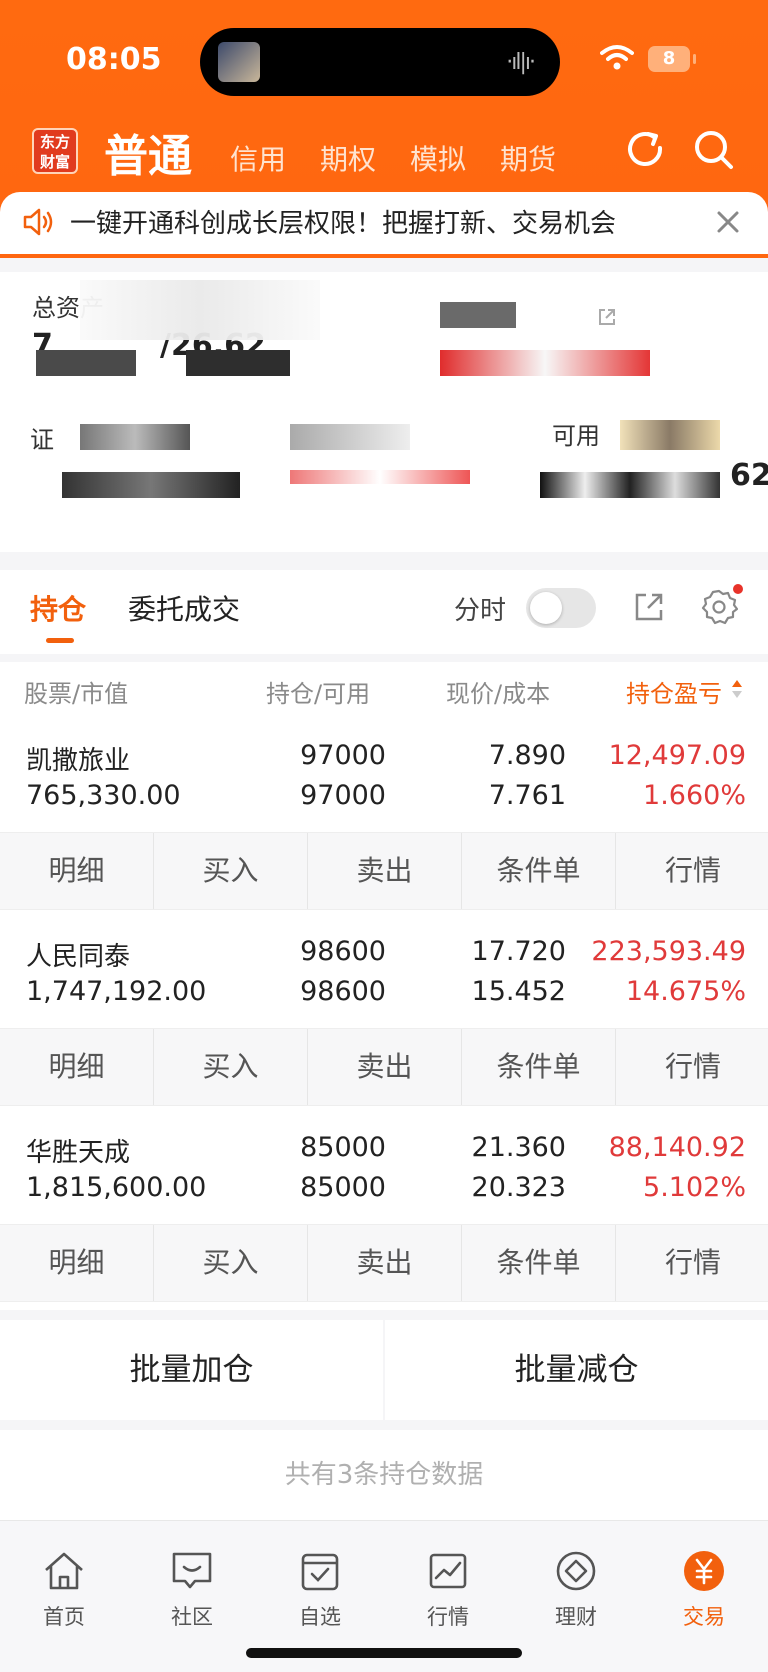 This screenshot has width=768, height=1672. What do you see at coordinates (694, 795) in the screenshot?
I see `position-pnl-pct: 1.660%` at bounding box center [694, 795].